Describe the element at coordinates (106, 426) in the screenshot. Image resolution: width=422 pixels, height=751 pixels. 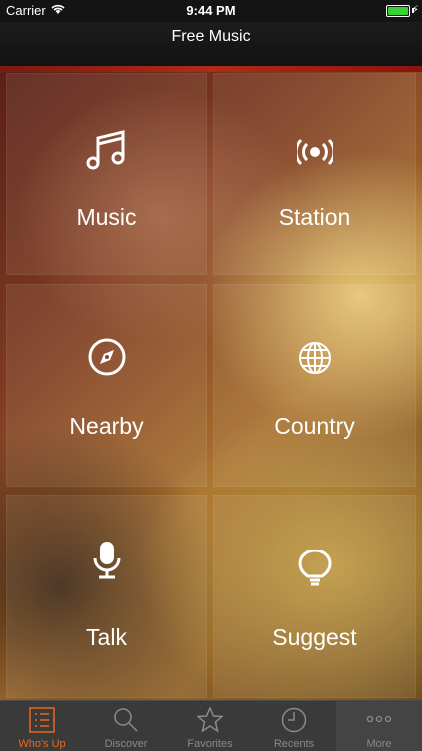
I see `tile-label: Nearby` at that location.